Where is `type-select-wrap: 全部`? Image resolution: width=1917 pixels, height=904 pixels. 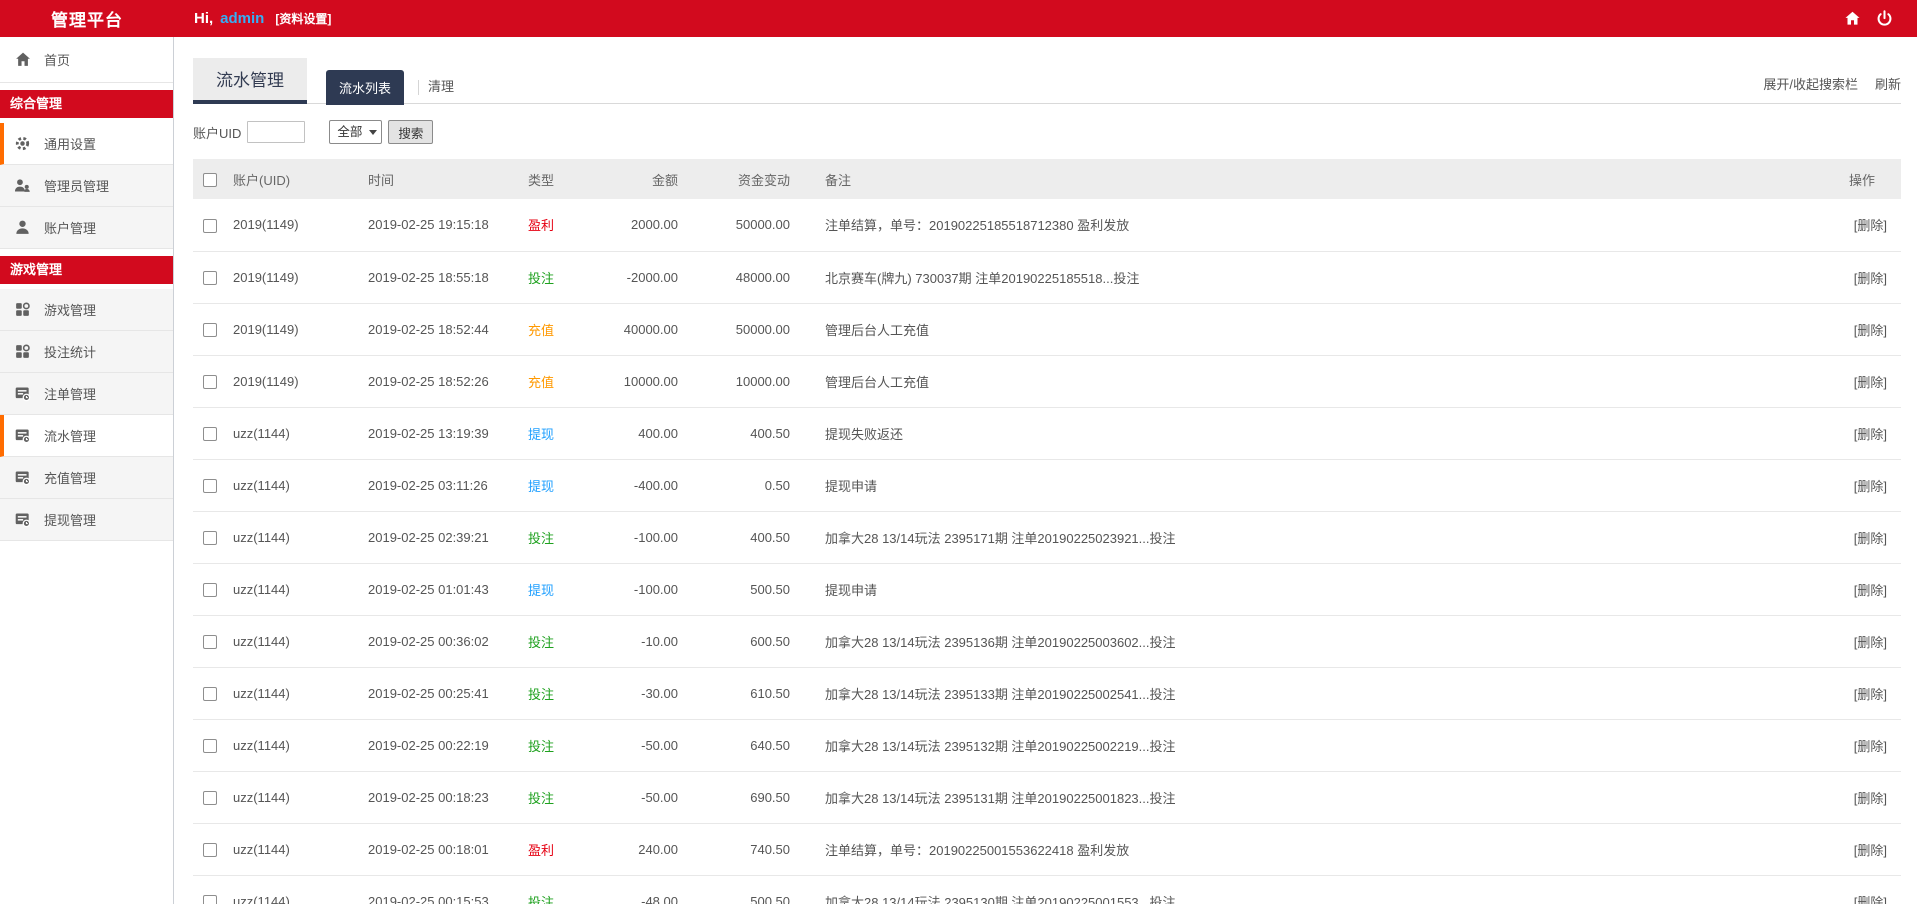
type-select-wrap: 全部 is located at coordinates (356, 132).